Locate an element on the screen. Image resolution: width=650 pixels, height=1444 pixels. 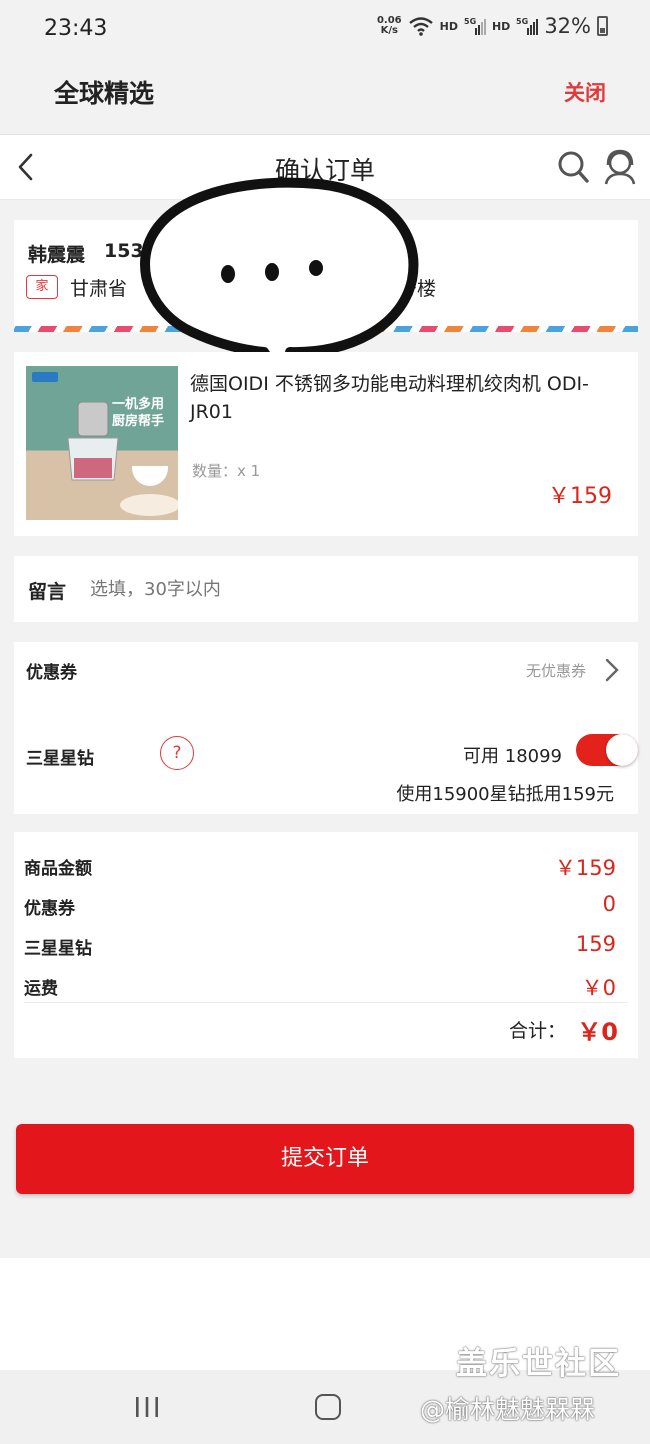
submit-order-button: 提交订单 is located at coordinates (325, 1159).